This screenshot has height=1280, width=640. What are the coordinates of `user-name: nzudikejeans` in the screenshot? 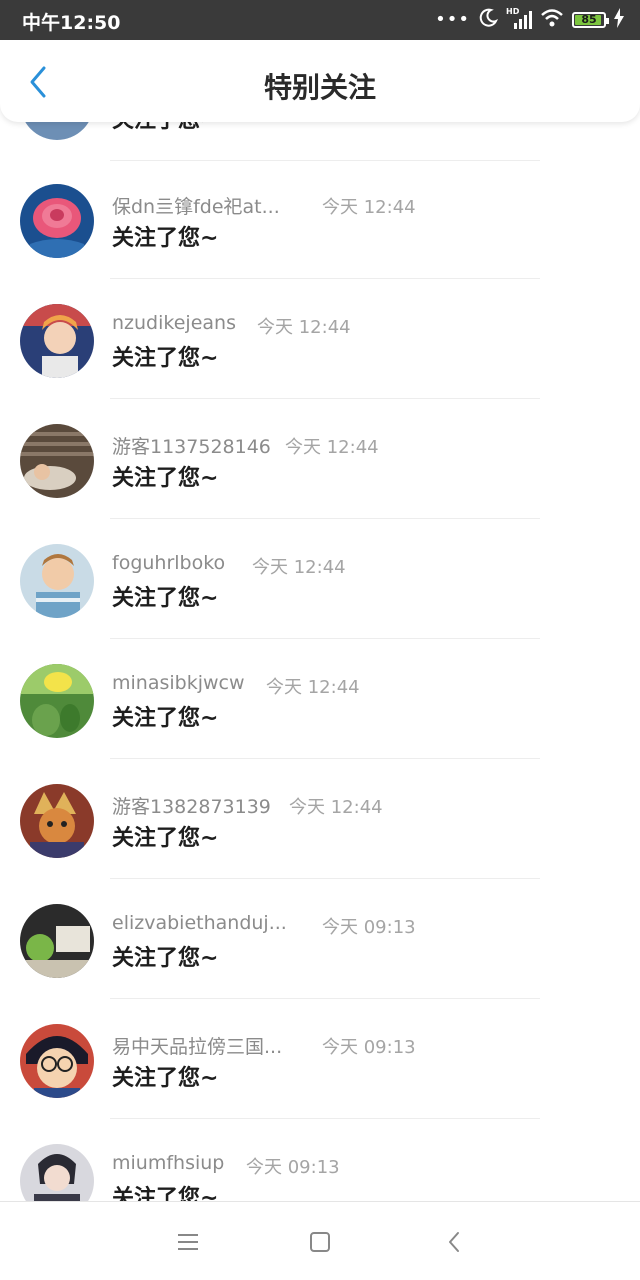 It's located at (174, 323).